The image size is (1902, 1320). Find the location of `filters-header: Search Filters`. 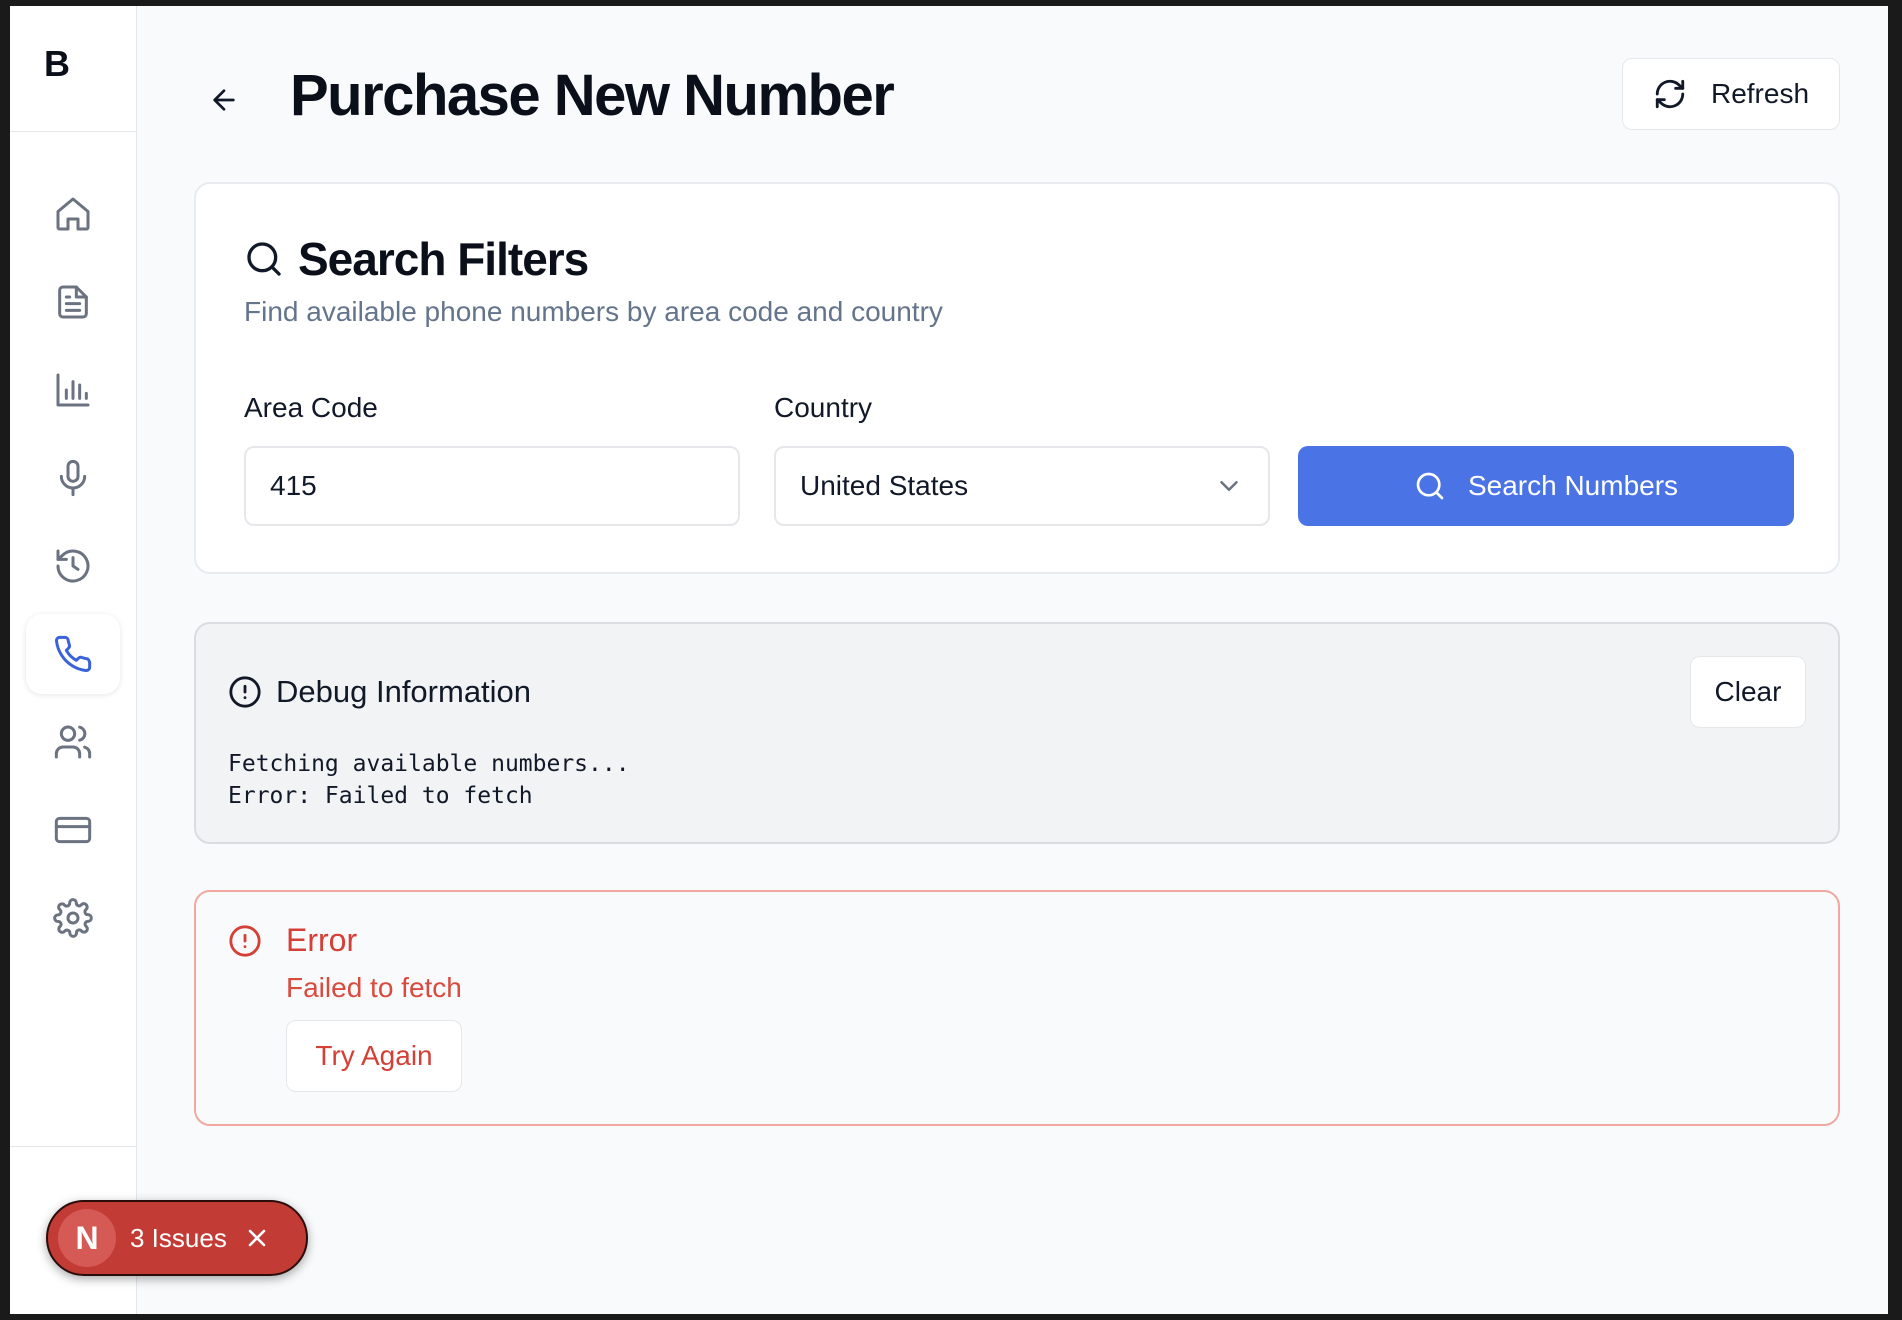

filters-header: Search Filters is located at coordinates (416, 259).